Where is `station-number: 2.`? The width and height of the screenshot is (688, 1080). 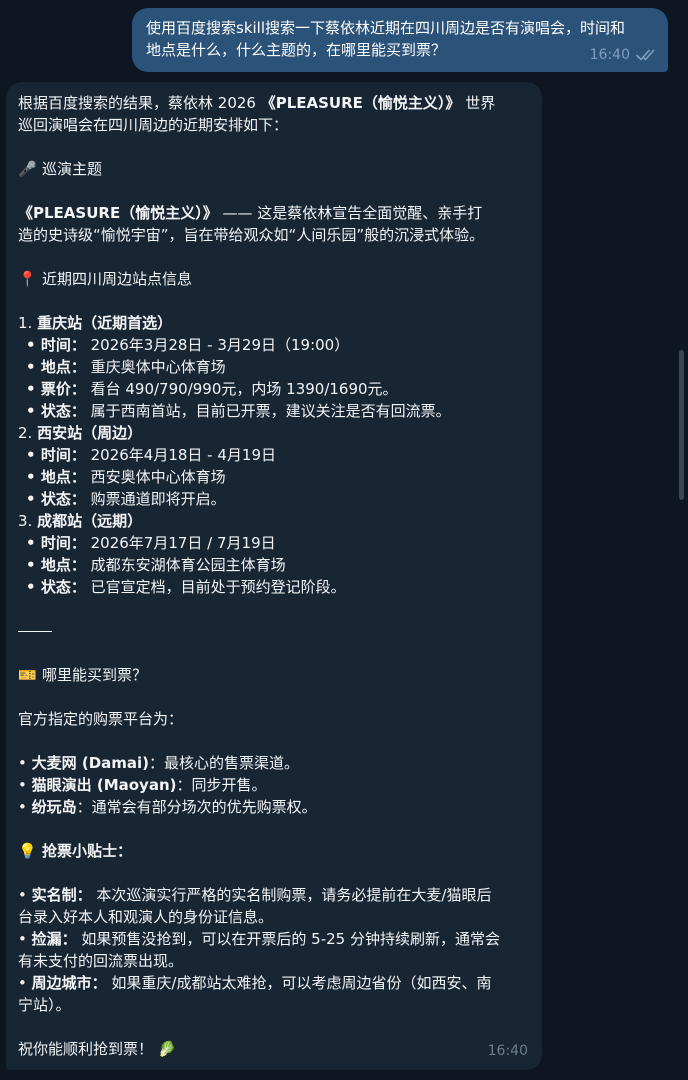 station-number: 2. is located at coordinates (28, 433).